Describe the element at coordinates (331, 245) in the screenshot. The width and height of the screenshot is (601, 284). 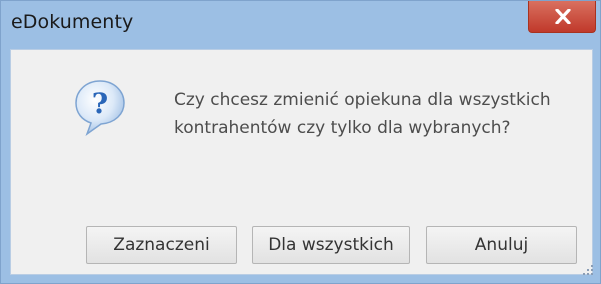
I see `all-button: Dla wszystkich` at that location.